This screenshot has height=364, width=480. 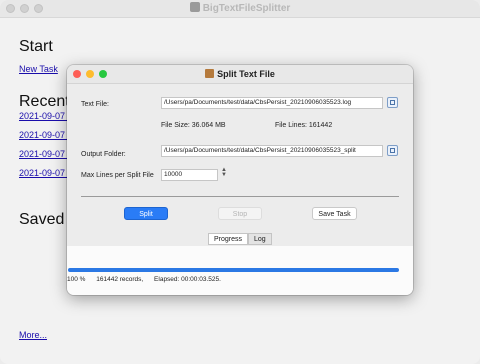 I want to click on recent-item-1: 2021-09-07 1, so click(x=46, y=116).